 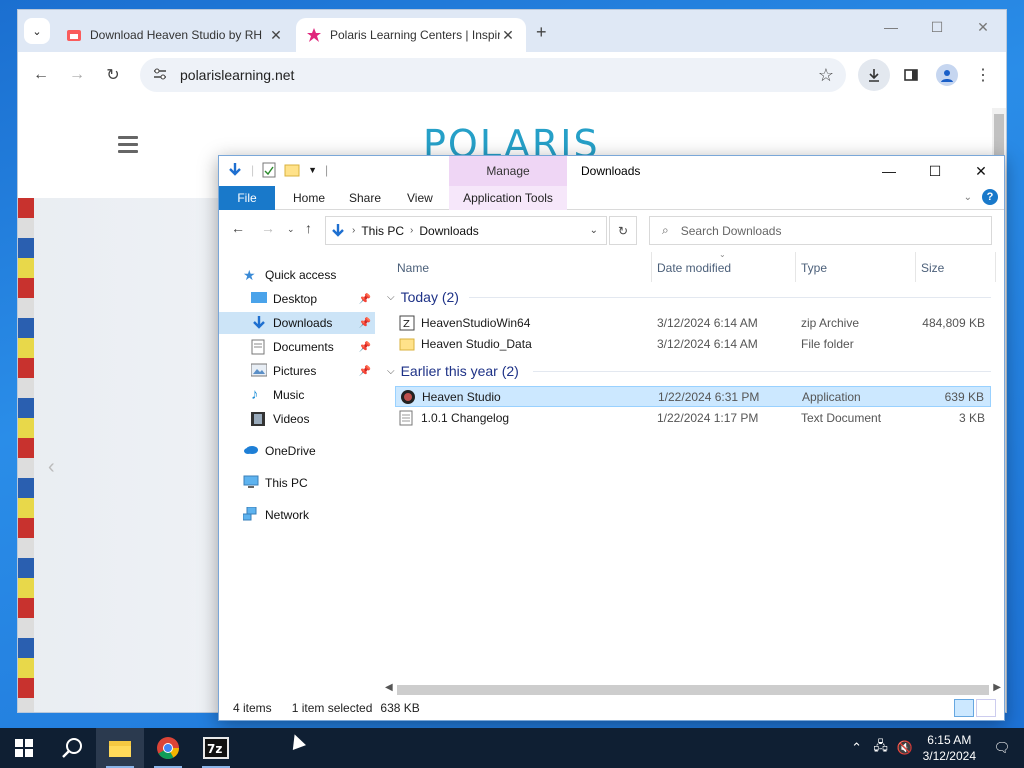 What do you see at coordinates (541, 32) in the screenshot?
I see `new-tab-icon: +` at bounding box center [541, 32].